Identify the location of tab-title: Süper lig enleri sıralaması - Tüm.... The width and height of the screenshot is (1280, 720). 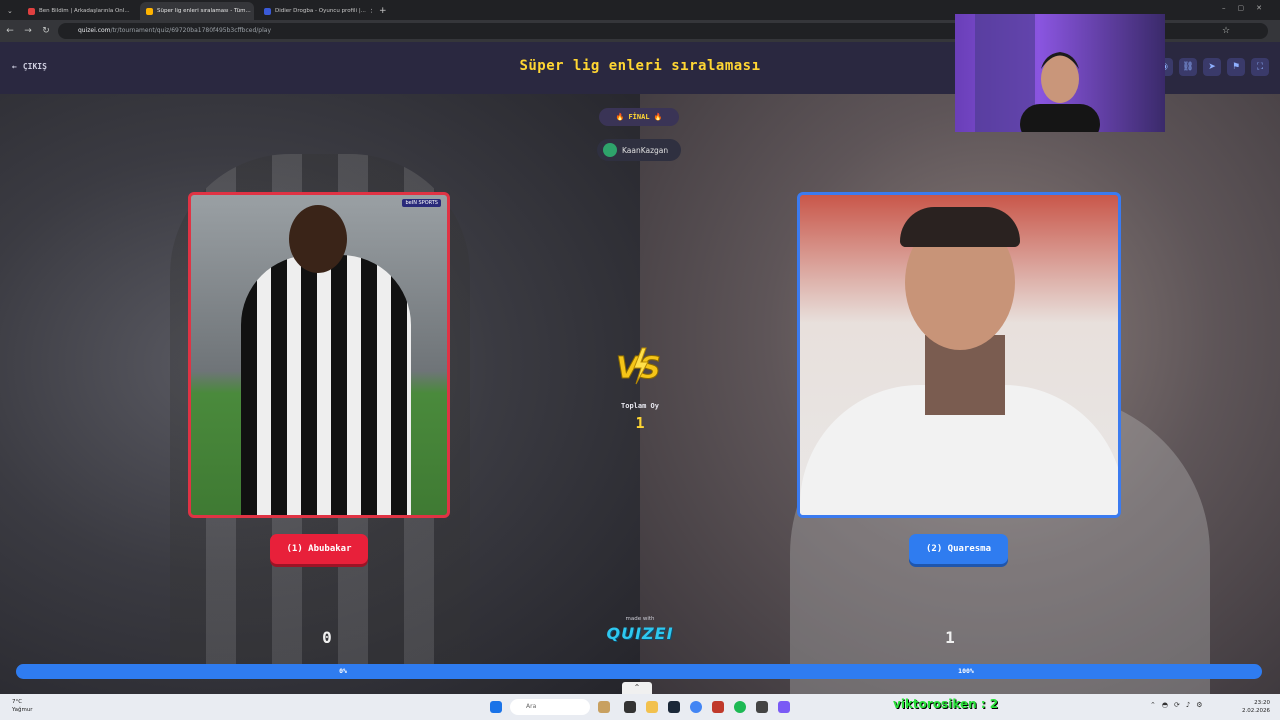
(204, 11).